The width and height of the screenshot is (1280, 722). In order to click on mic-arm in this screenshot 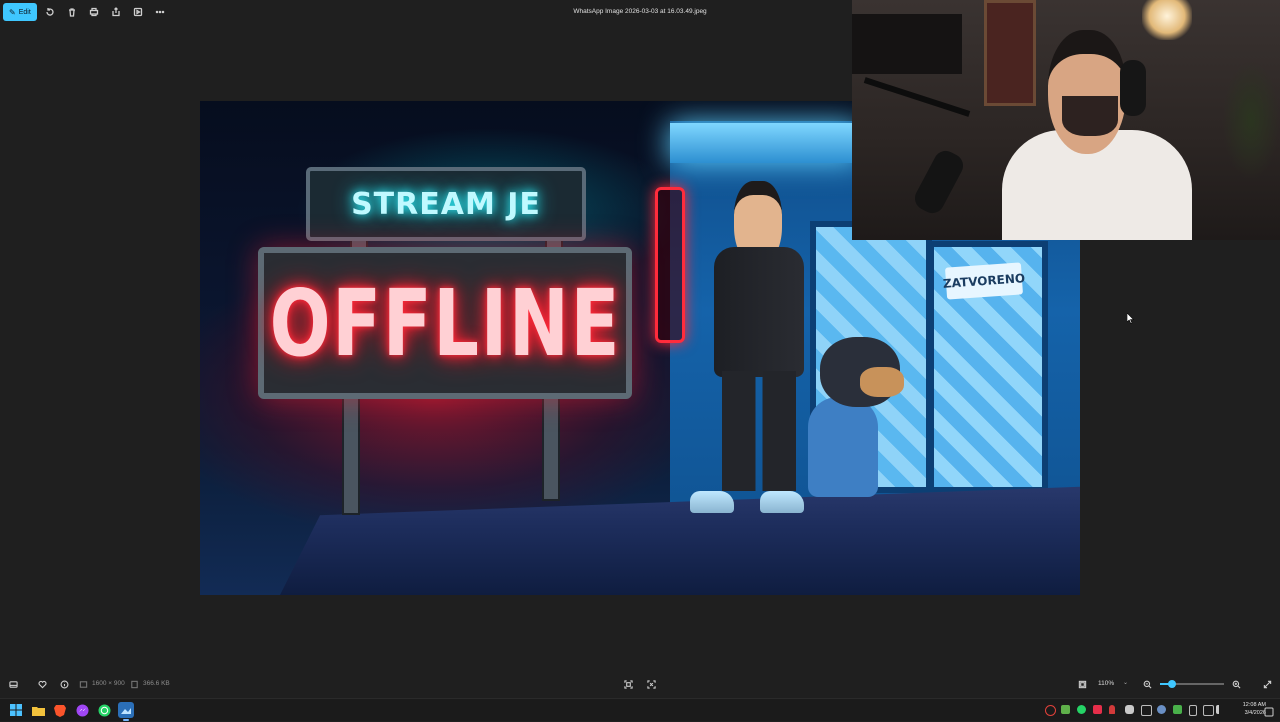, I will do `click(917, 97)`.